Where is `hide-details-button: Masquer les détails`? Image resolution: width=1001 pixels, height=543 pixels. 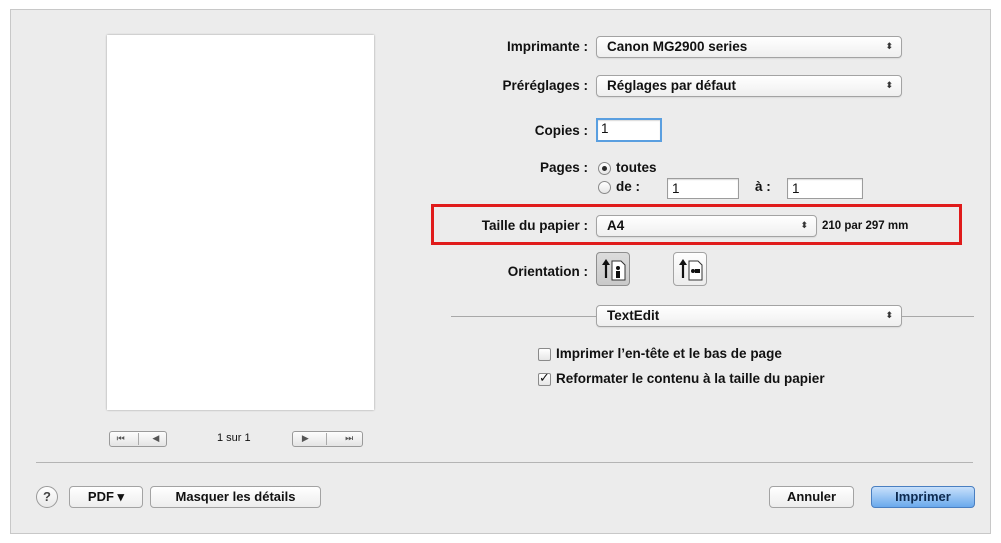
hide-details-button: Masquer les détails is located at coordinates (235, 497).